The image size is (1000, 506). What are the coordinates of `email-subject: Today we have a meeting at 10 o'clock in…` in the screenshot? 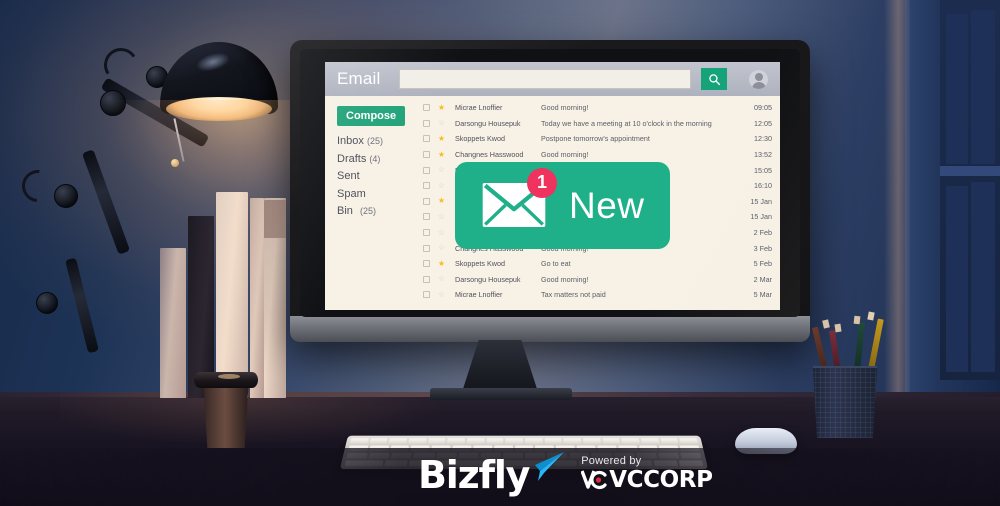 It's located at (626, 123).